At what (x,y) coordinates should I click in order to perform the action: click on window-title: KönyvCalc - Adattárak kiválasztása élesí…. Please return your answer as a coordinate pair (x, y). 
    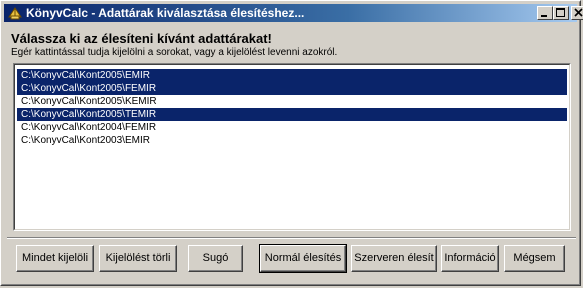
    Looking at the image, I should click on (165, 13).